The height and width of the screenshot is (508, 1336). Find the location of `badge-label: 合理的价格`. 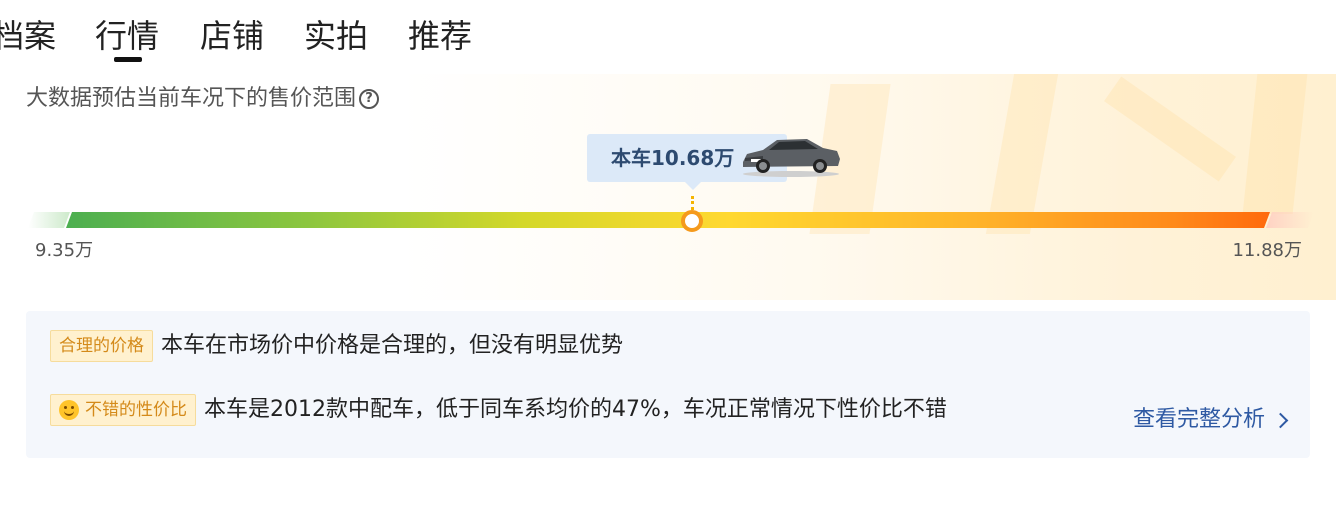

badge-label: 合理的价格 is located at coordinates (101, 346).